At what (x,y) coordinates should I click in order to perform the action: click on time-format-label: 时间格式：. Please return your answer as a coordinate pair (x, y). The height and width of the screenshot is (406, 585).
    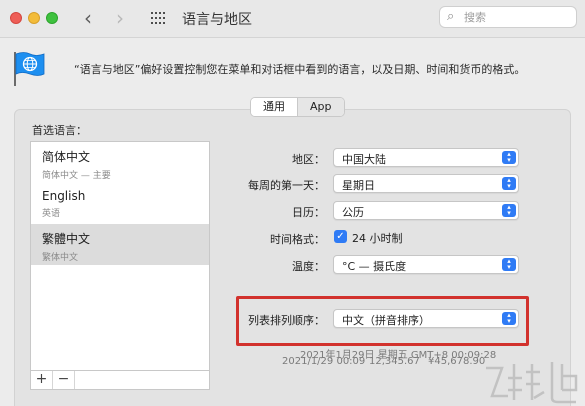
    Looking at the image, I should click on (297, 239).